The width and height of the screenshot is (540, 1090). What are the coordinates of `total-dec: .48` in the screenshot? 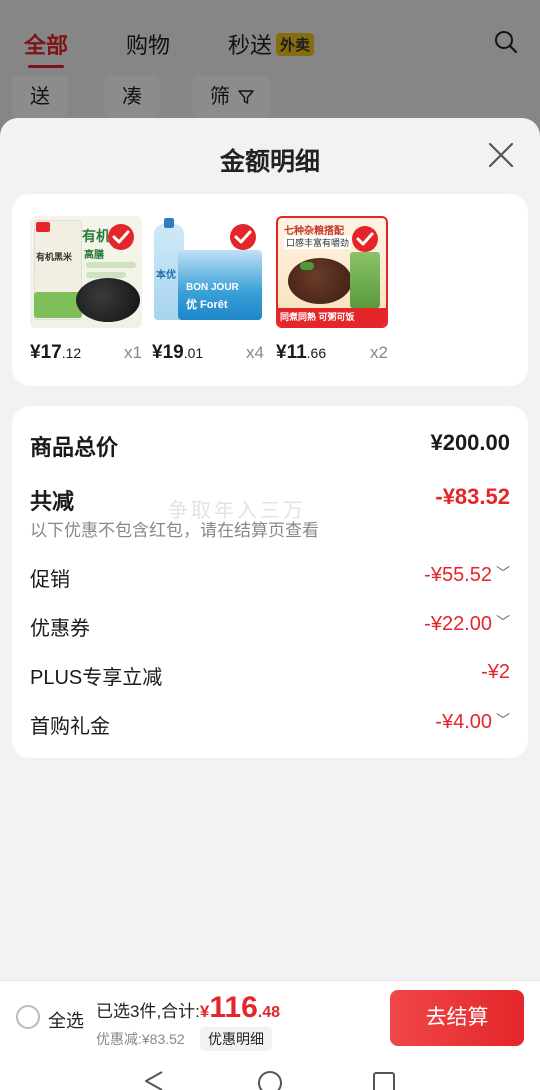 It's located at (269, 1012).